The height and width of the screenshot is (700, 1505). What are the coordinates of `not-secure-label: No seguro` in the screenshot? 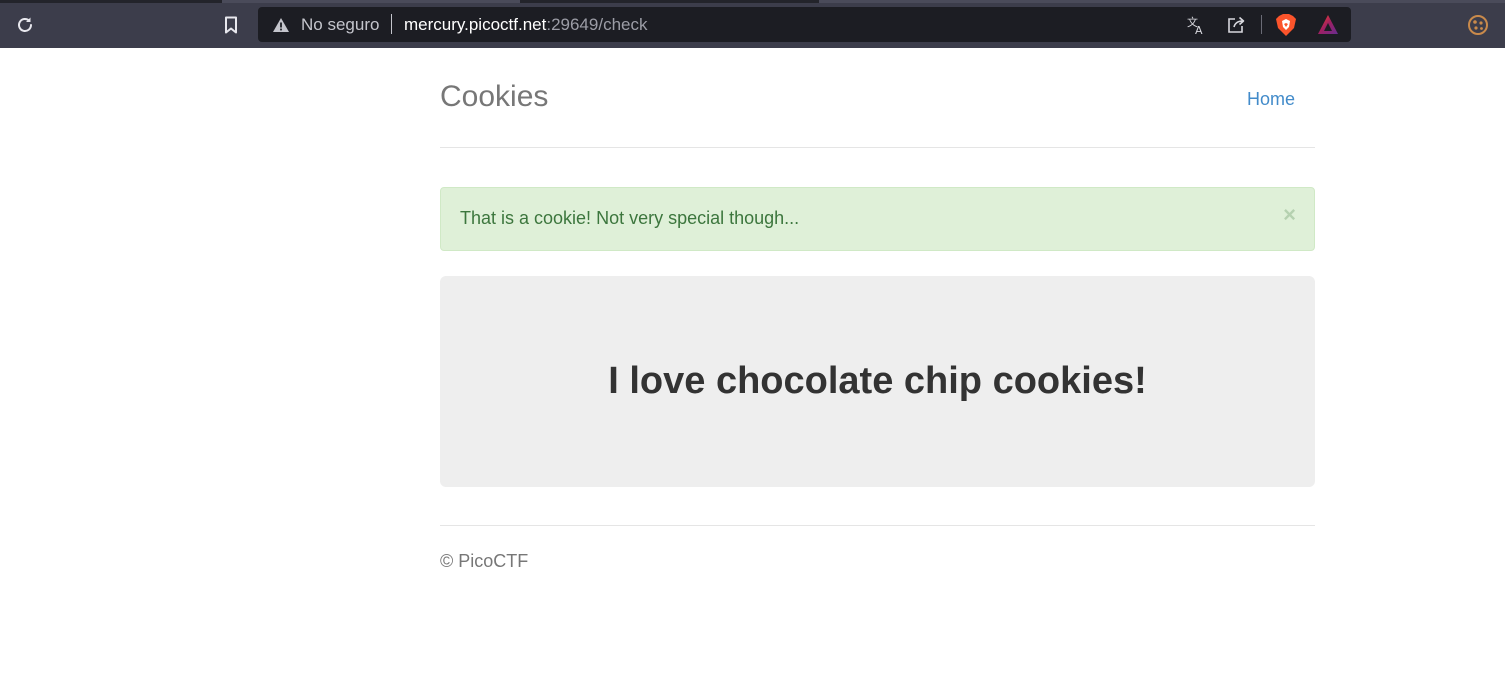 It's located at (340, 25).